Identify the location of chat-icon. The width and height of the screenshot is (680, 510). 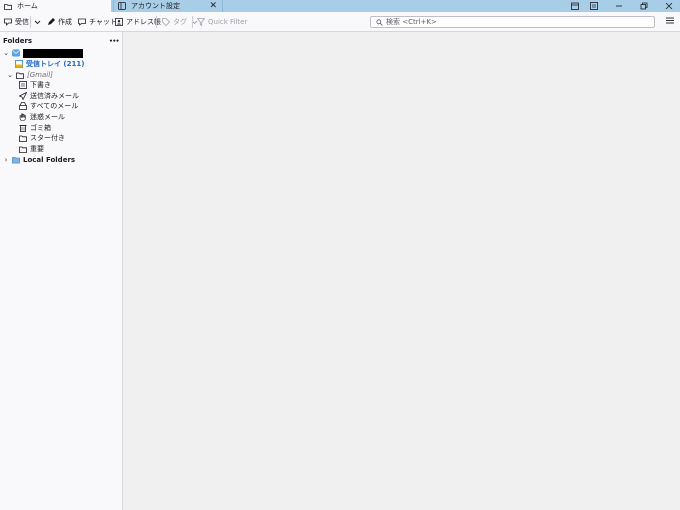
(82, 22).